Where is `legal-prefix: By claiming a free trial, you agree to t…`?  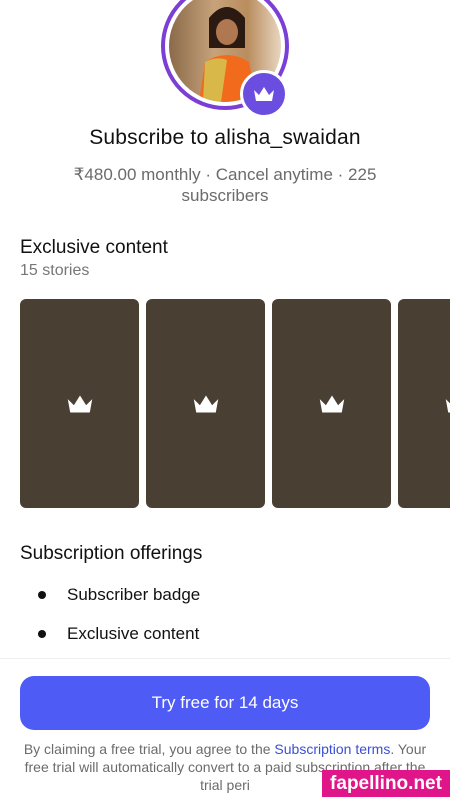 legal-prefix: By claiming a free trial, you agree to t… is located at coordinates (149, 749).